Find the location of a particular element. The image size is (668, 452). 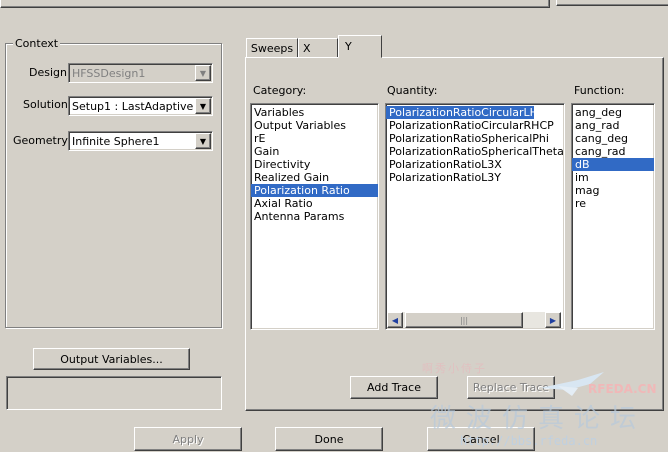

list-item: PolarizationRatioL3X is located at coordinates (475, 164).